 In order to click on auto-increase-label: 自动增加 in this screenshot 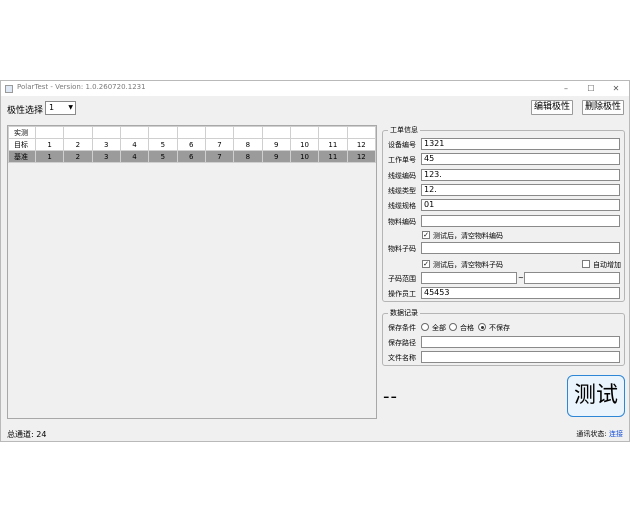, I will do `click(607, 265)`.